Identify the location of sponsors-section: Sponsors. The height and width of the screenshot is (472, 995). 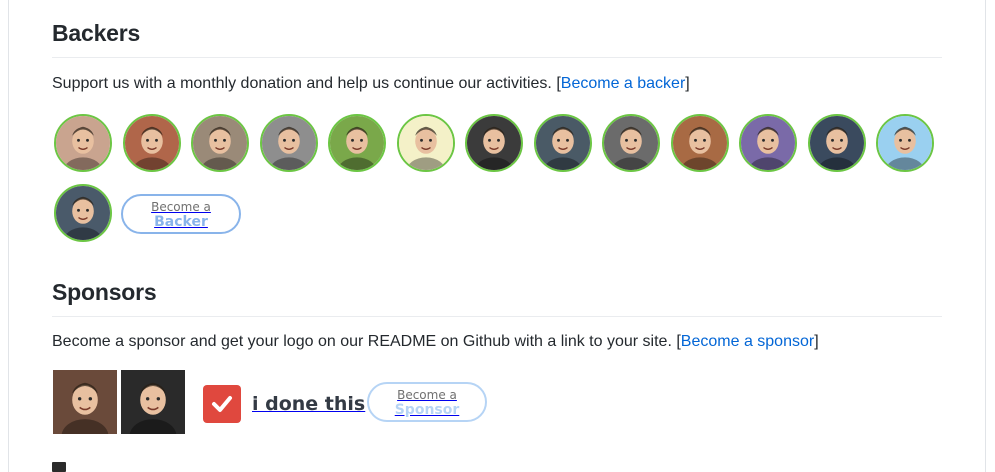
(497, 298).